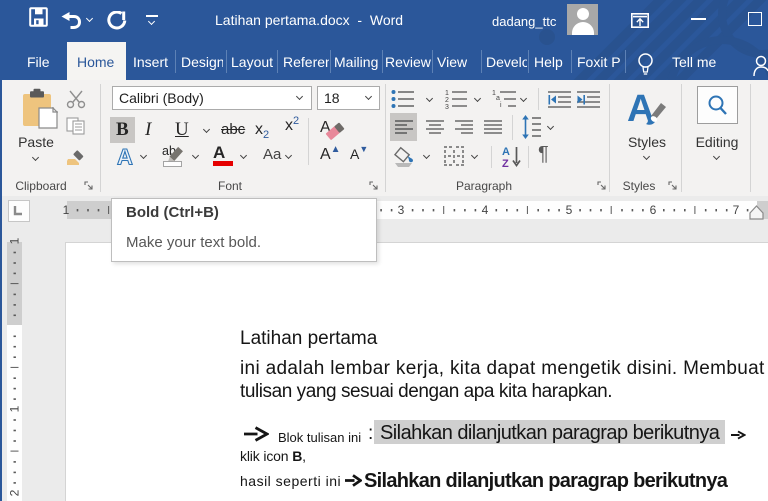 This screenshot has width=768, height=501. I want to click on svg-text: i, so click(501, 105).